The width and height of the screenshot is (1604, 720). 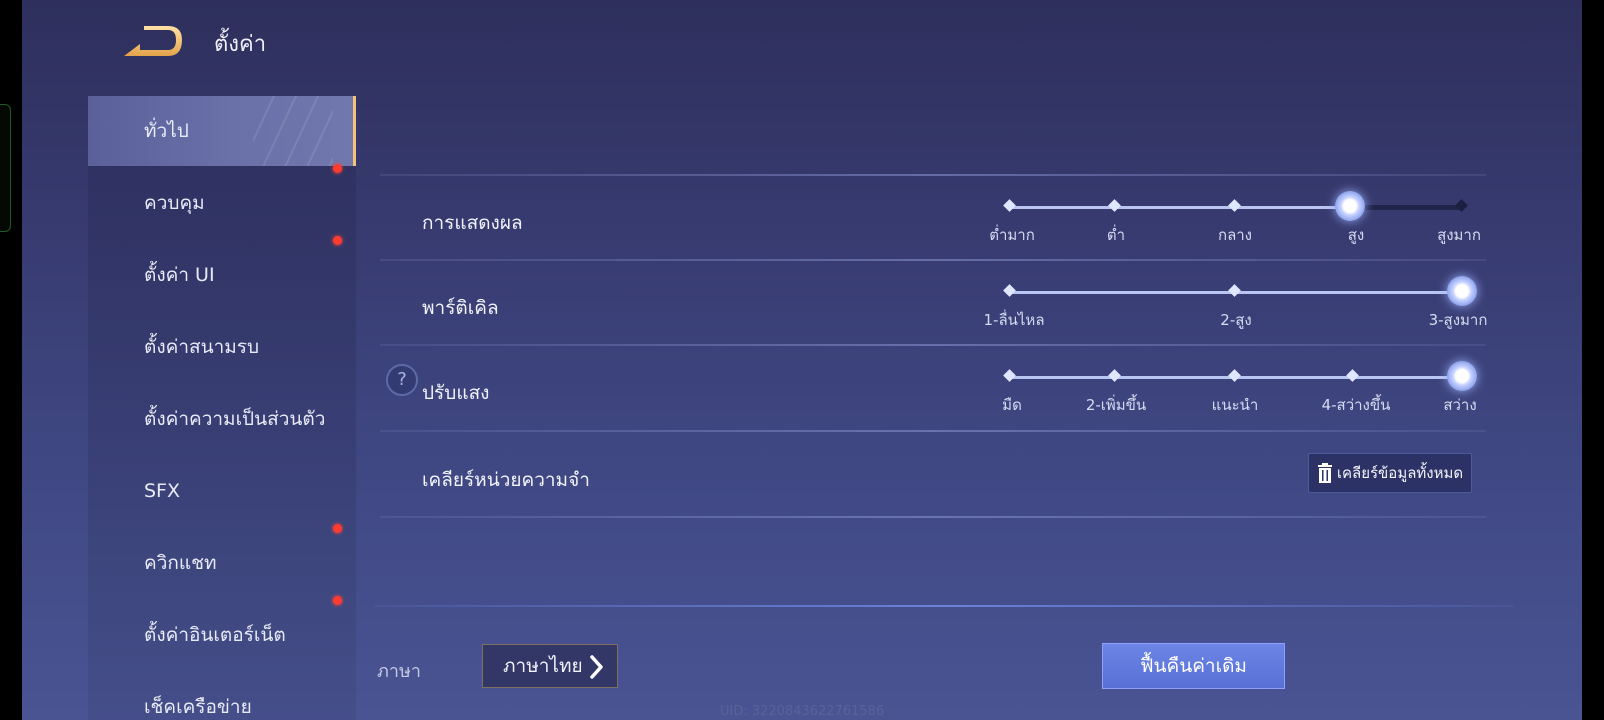 I want to click on help-icon: ?, so click(x=402, y=380).